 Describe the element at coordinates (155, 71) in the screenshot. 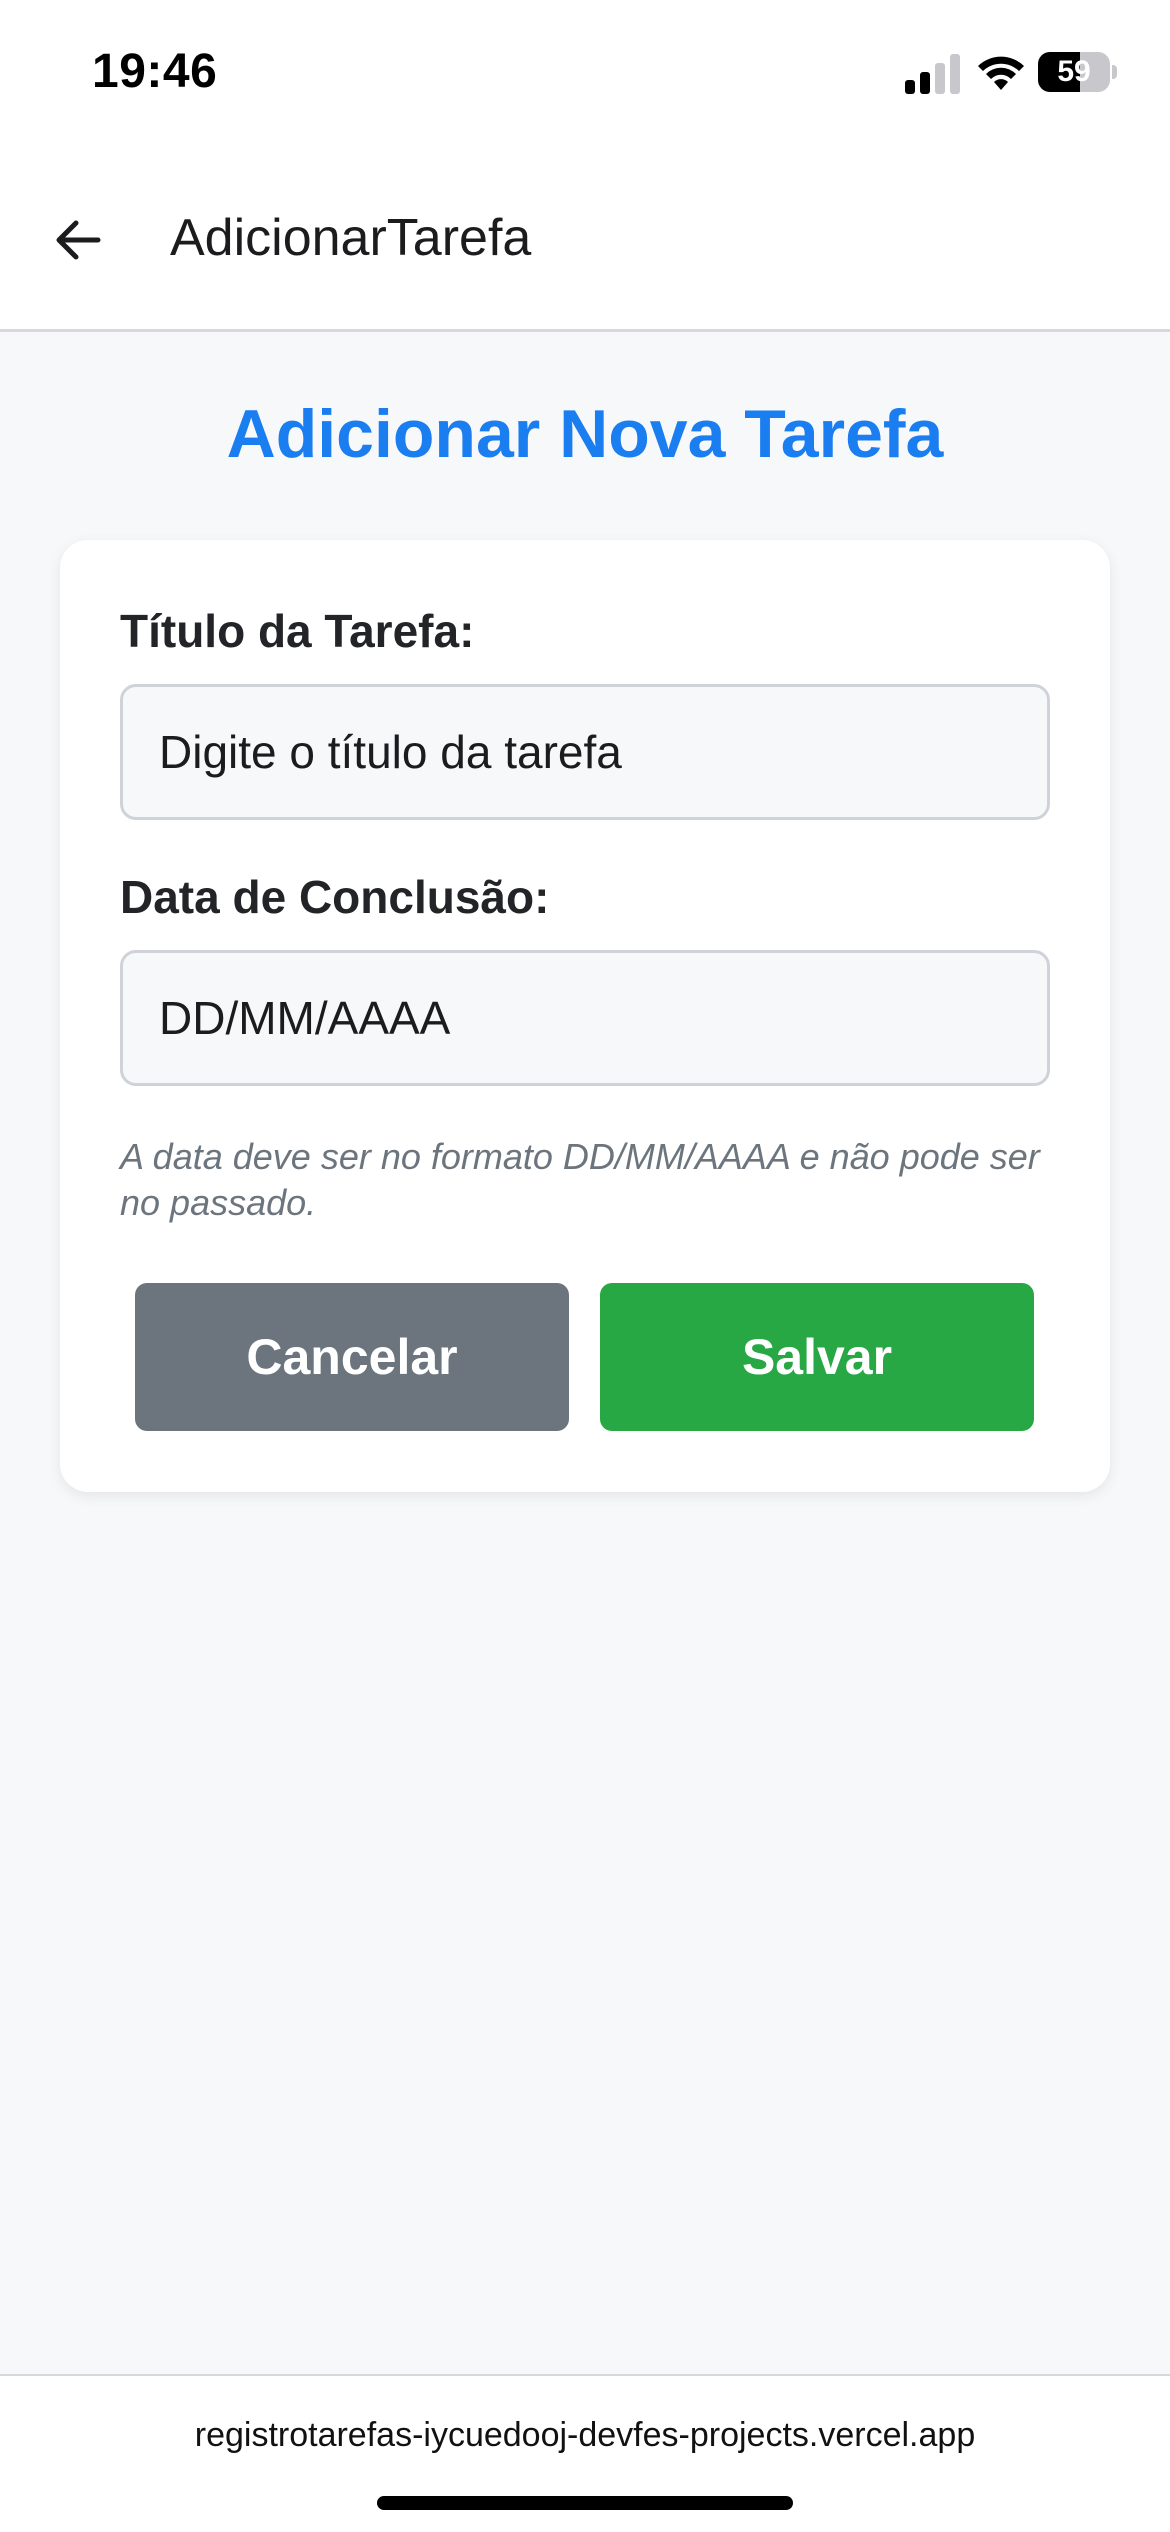

I see `status-time: 19:46` at that location.